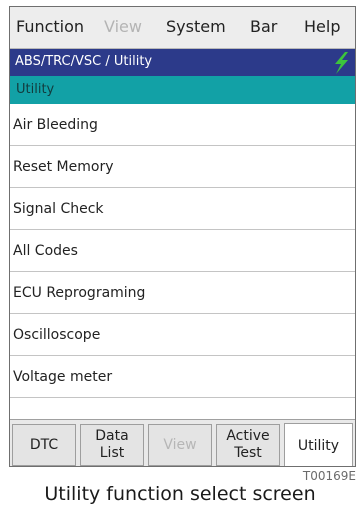  I want to click on lightning-bolt-icon, so click(341, 63).